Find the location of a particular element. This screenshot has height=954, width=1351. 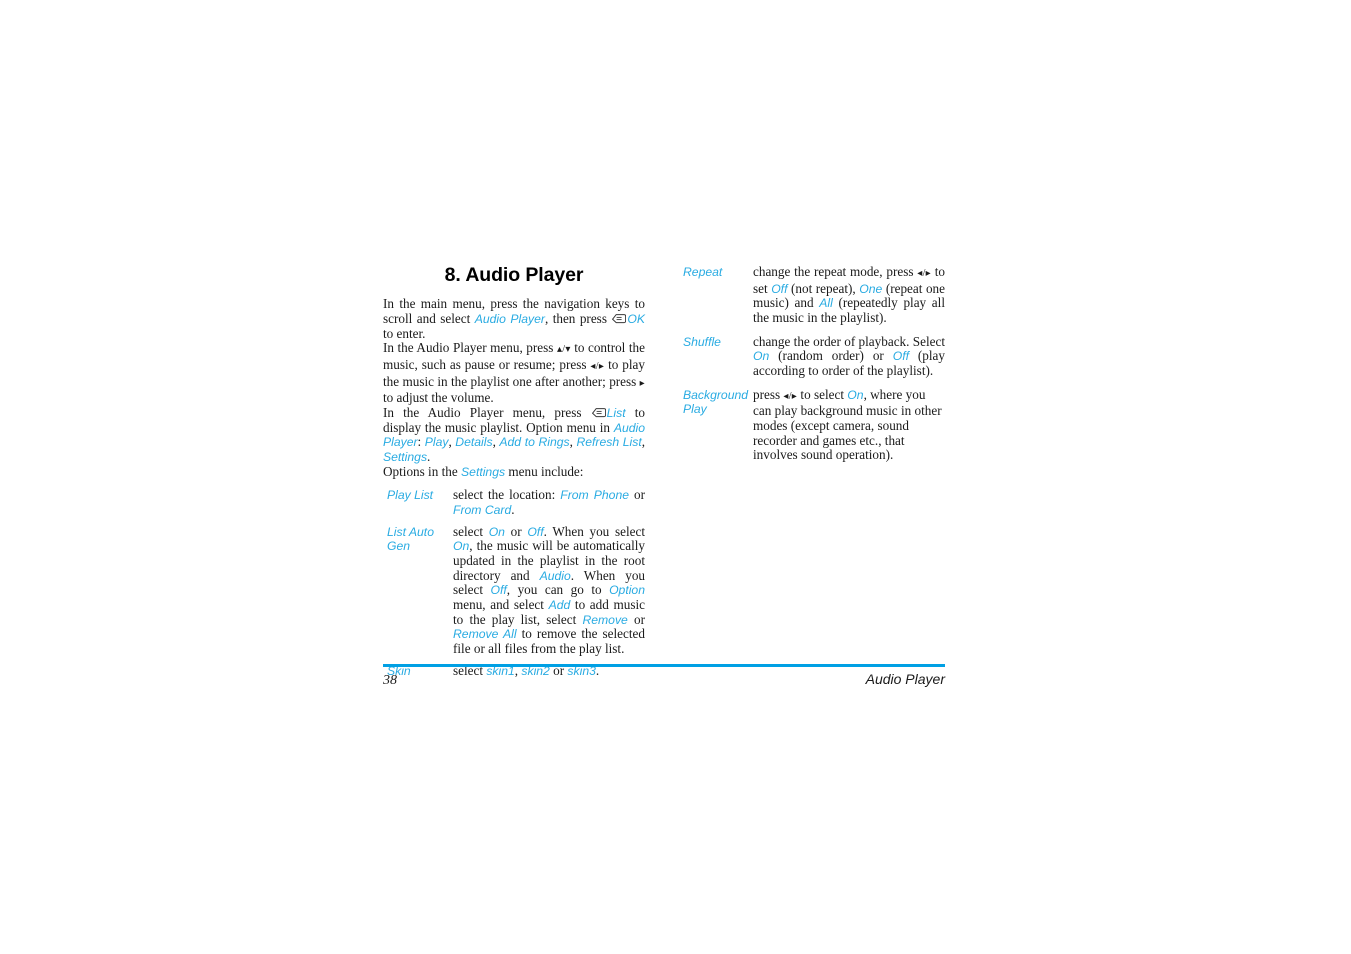

text-run: . When you select is located at coordinates (594, 531).